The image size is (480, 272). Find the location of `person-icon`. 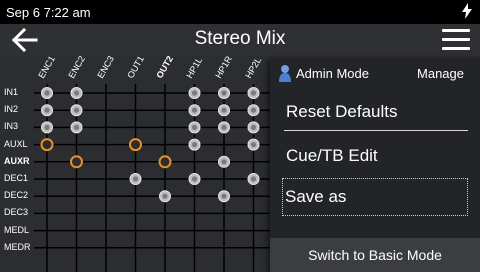

person-icon is located at coordinates (285, 73).